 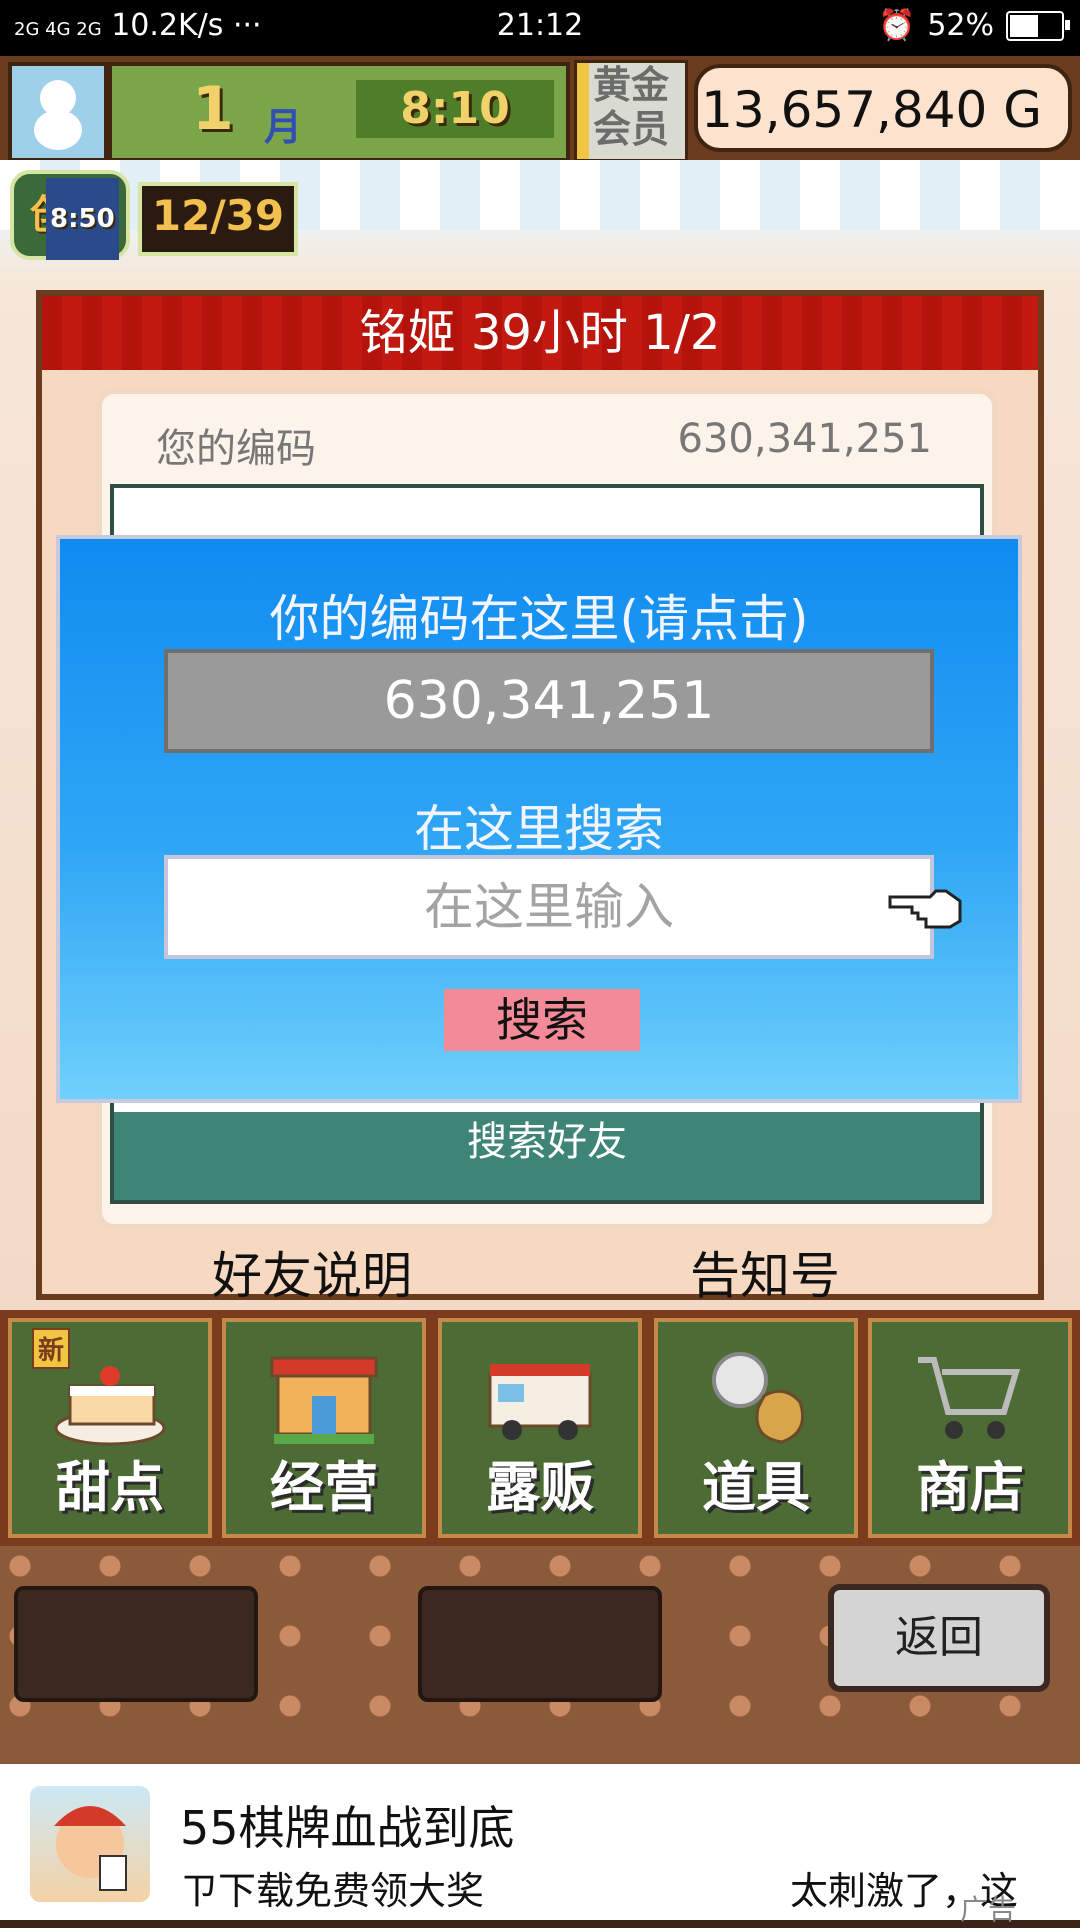 I want to click on food-truck-icon, so click(x=540, y=1402).